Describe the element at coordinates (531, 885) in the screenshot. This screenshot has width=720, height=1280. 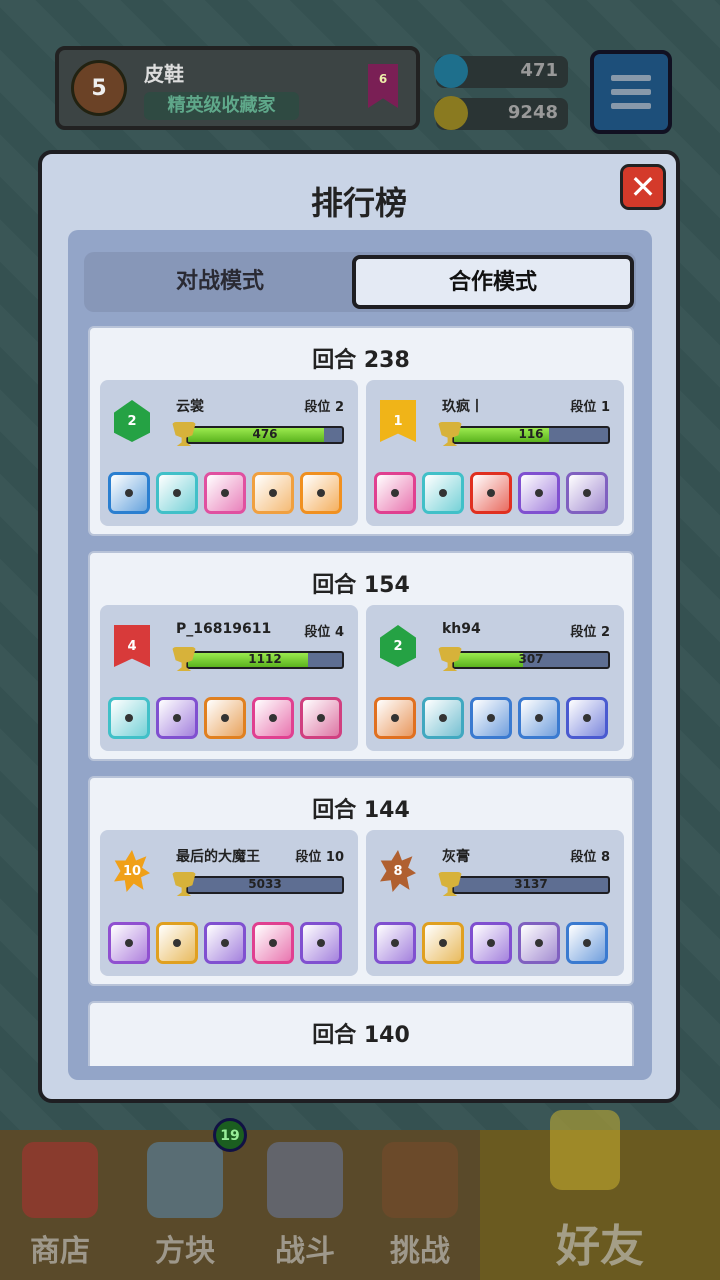
I see `score-bar: 3137` at that location.